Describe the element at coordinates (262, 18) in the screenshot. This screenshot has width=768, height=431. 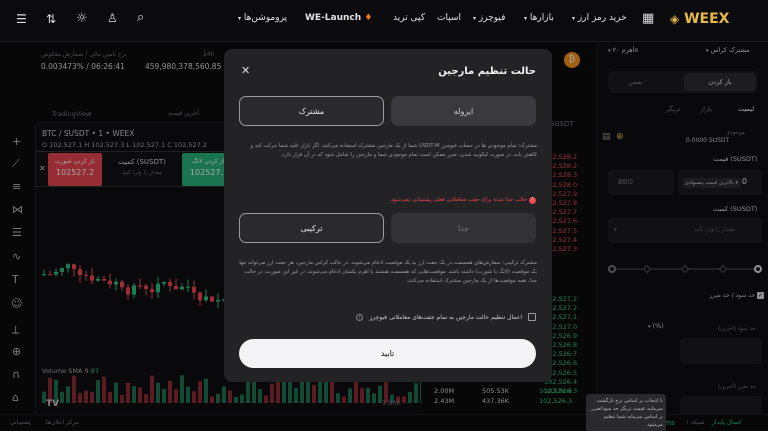
I see `nav-promotions: ▾ پروموشن‌ها` at that location.